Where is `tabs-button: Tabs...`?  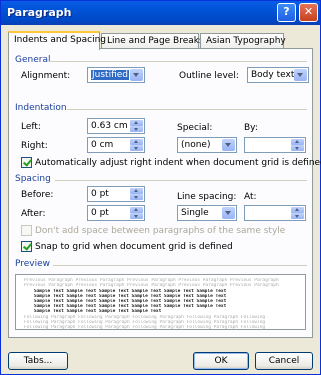
tabs-button: Tabs... is located at coordinates (38, 361).